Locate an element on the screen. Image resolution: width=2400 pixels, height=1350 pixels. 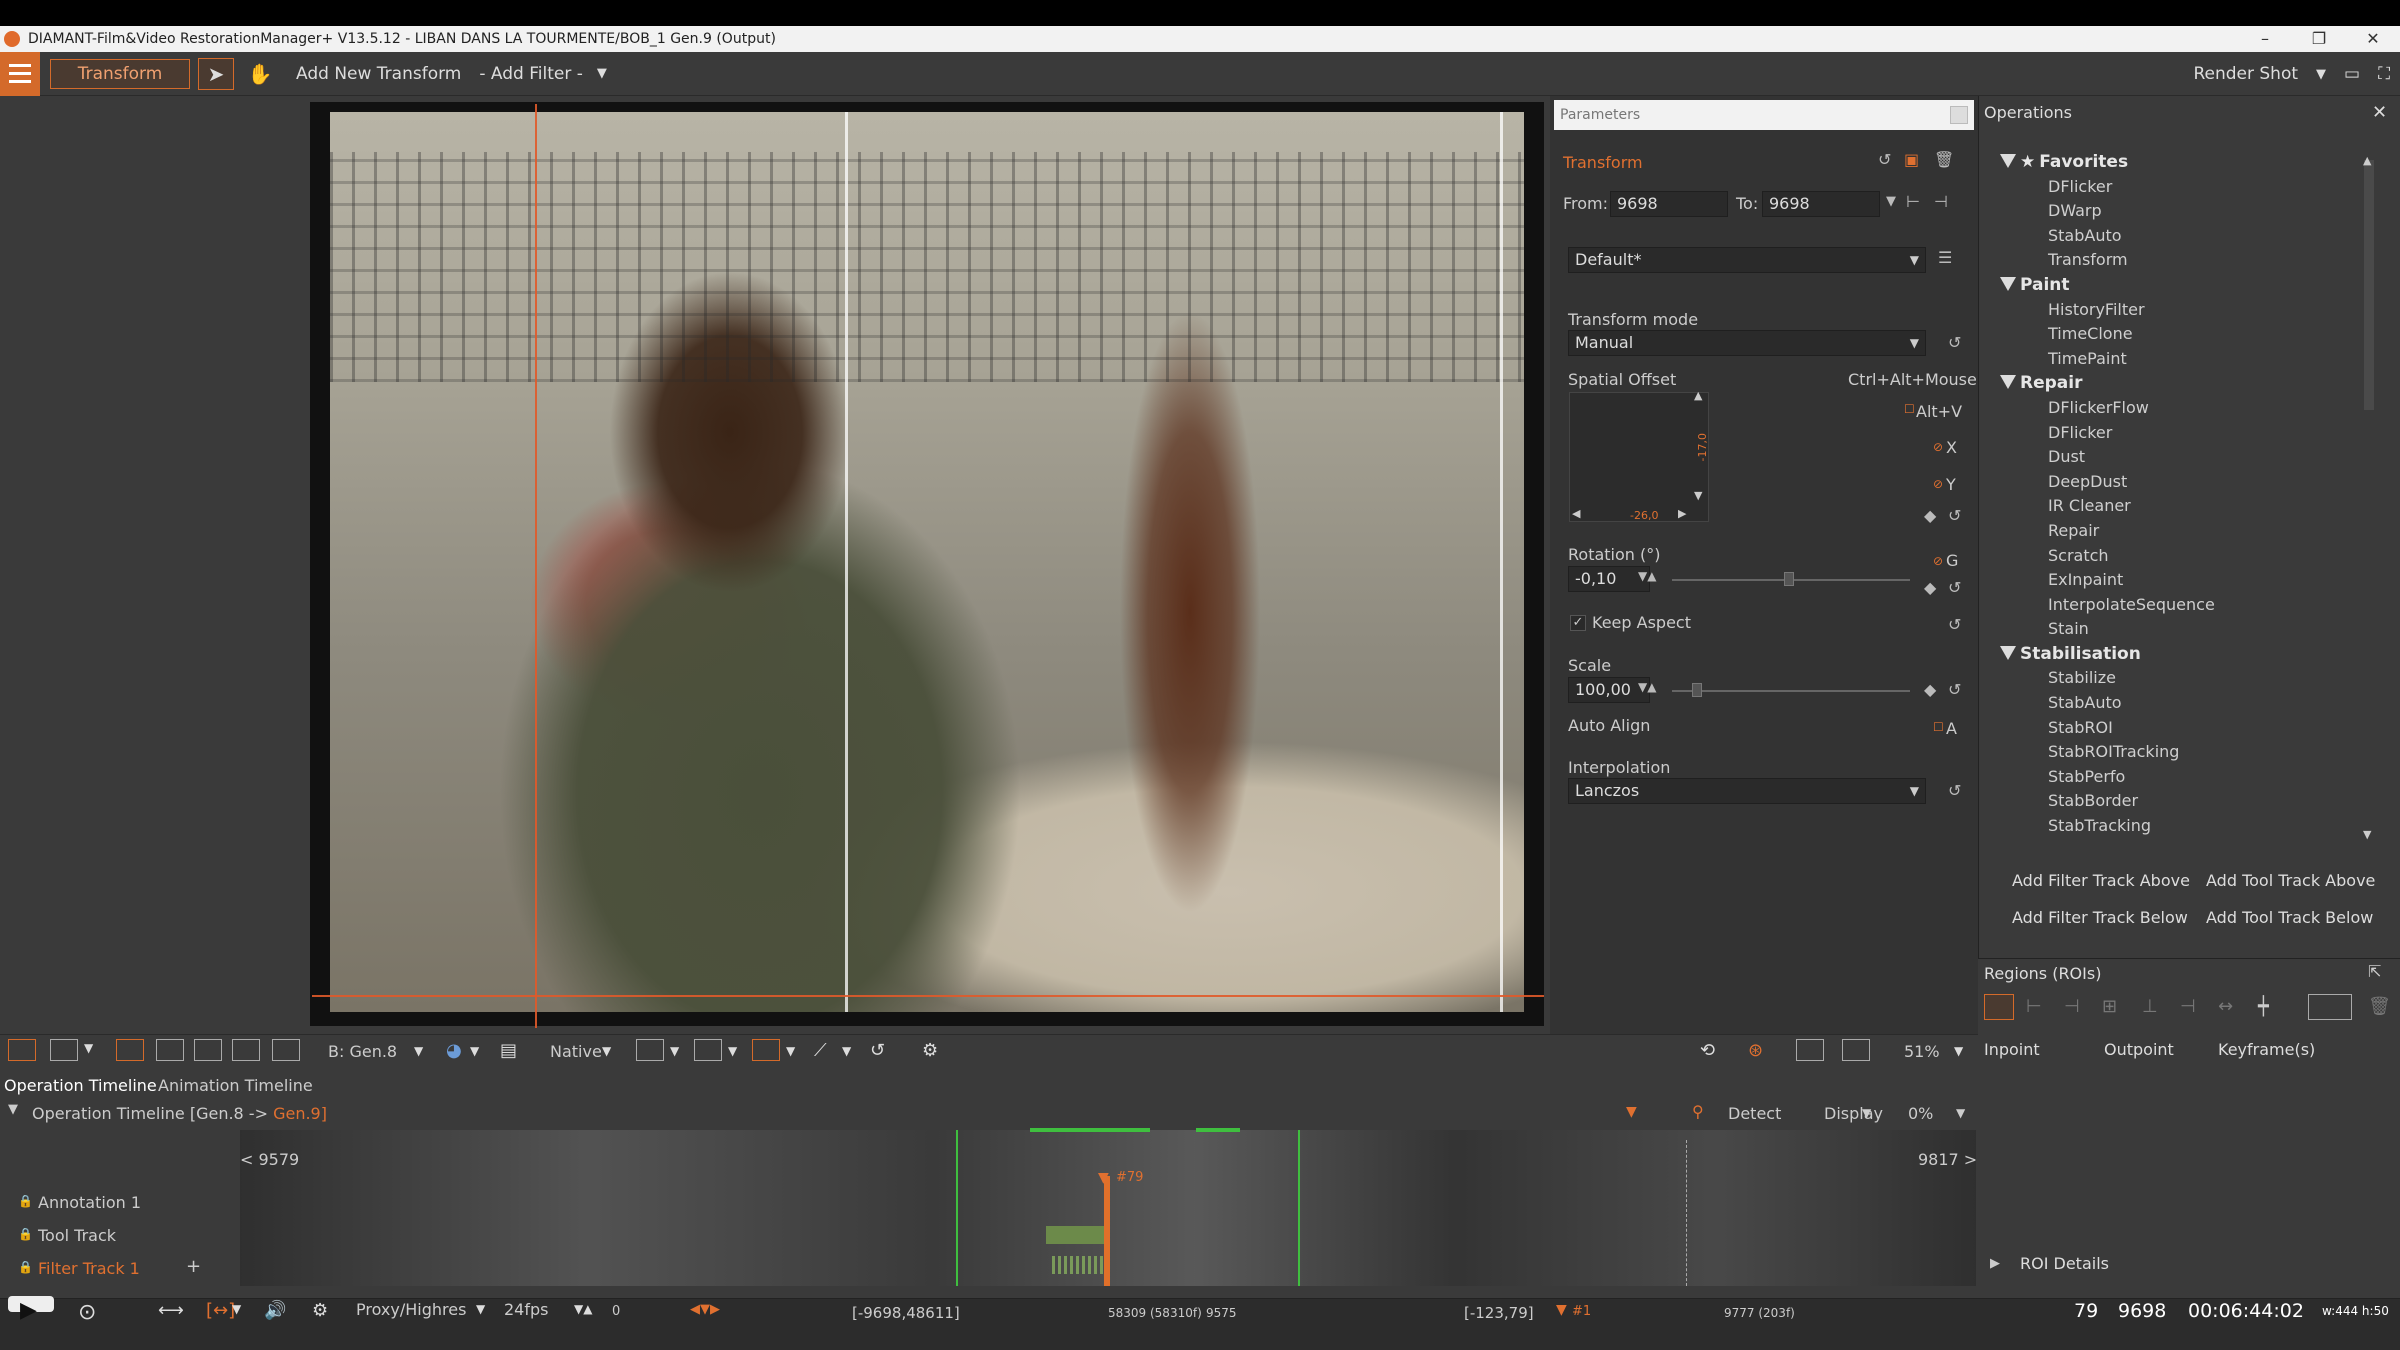
preset-dropdown: Default* ▼ is located at coordinates (1747, 260).